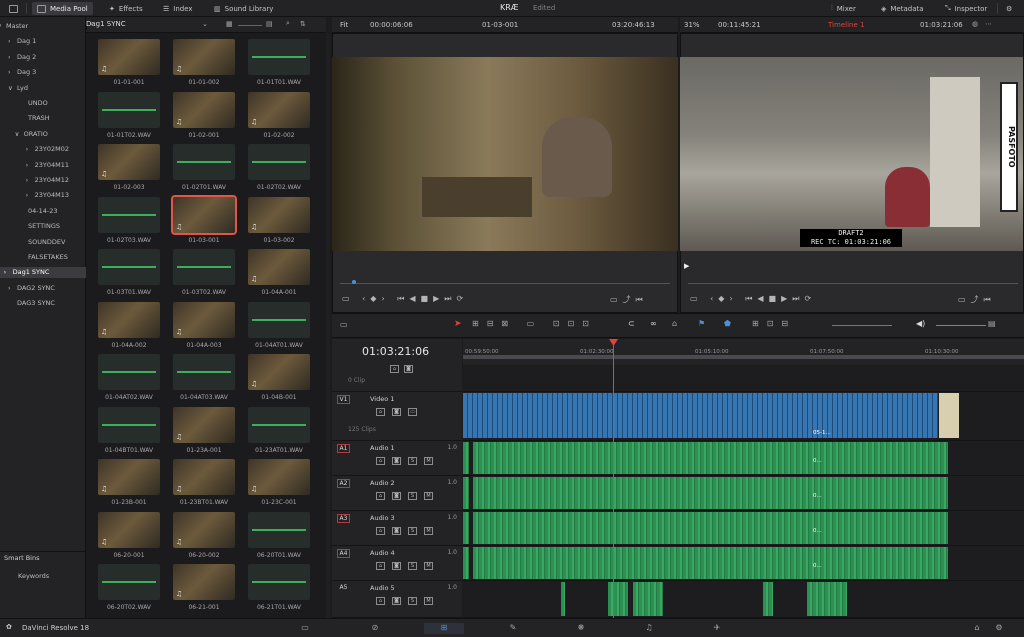 This screenshot has height=637, width=1024. I want to click on timeline-scrubber, so click(853, 283).